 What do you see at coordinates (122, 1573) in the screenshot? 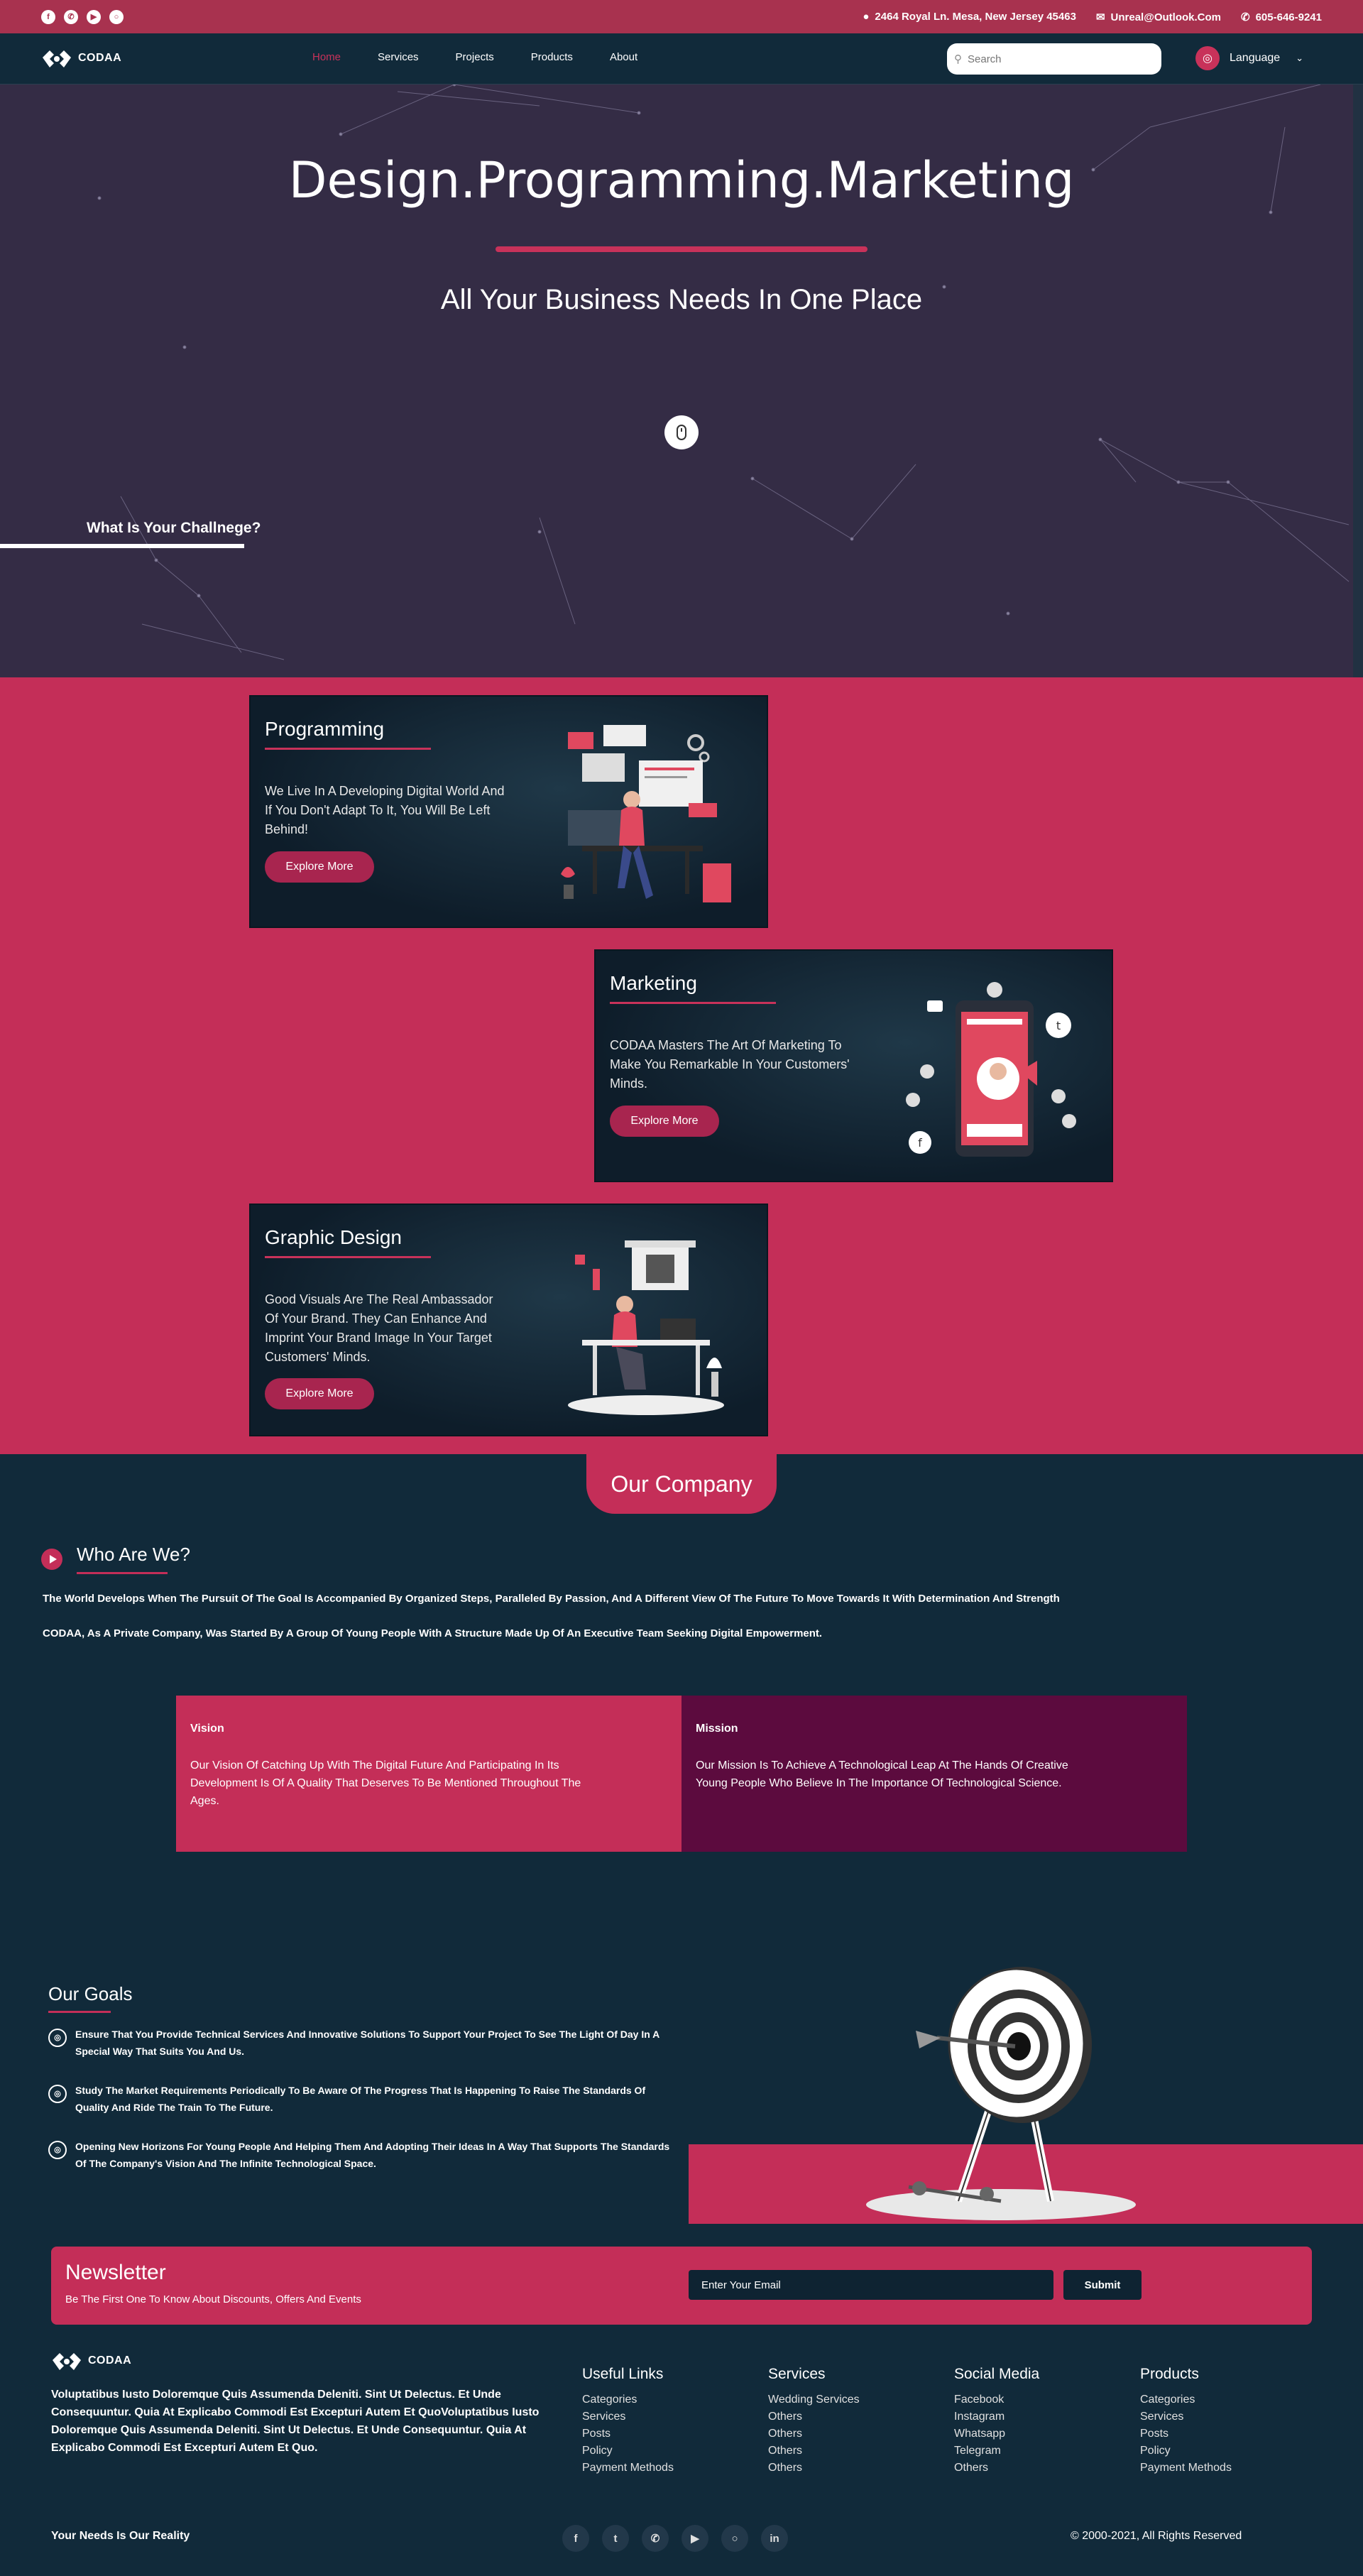
I see `who-are-we-underline` at bounding box center [122, 1573].